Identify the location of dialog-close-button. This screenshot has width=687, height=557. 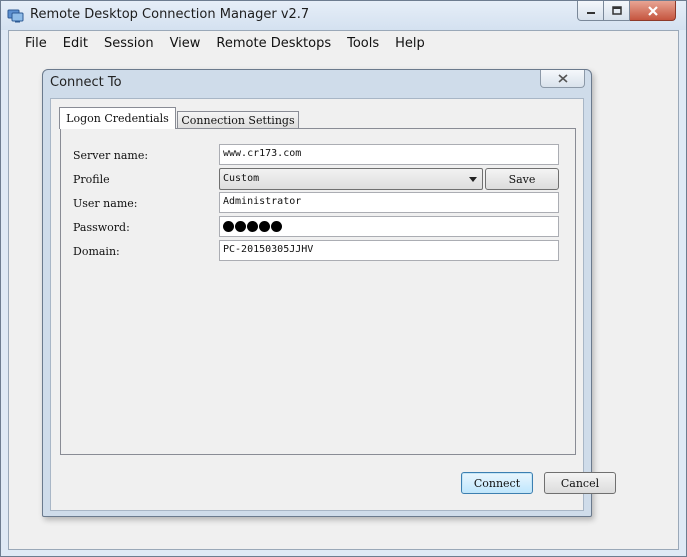
(562, 79).